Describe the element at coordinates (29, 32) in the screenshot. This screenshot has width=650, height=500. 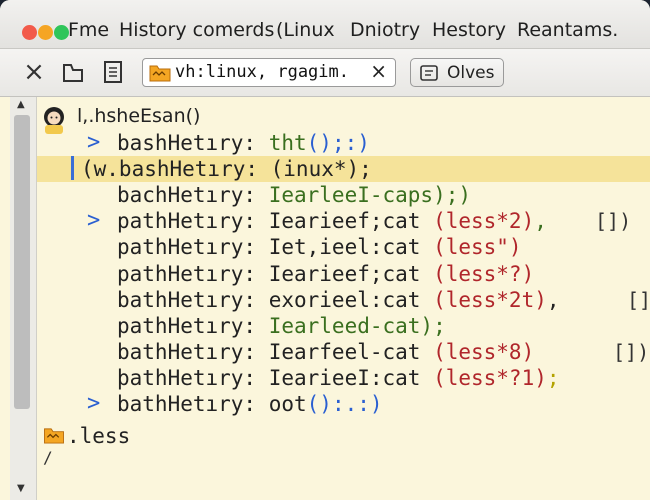
I see `close-window-icon` at that location.